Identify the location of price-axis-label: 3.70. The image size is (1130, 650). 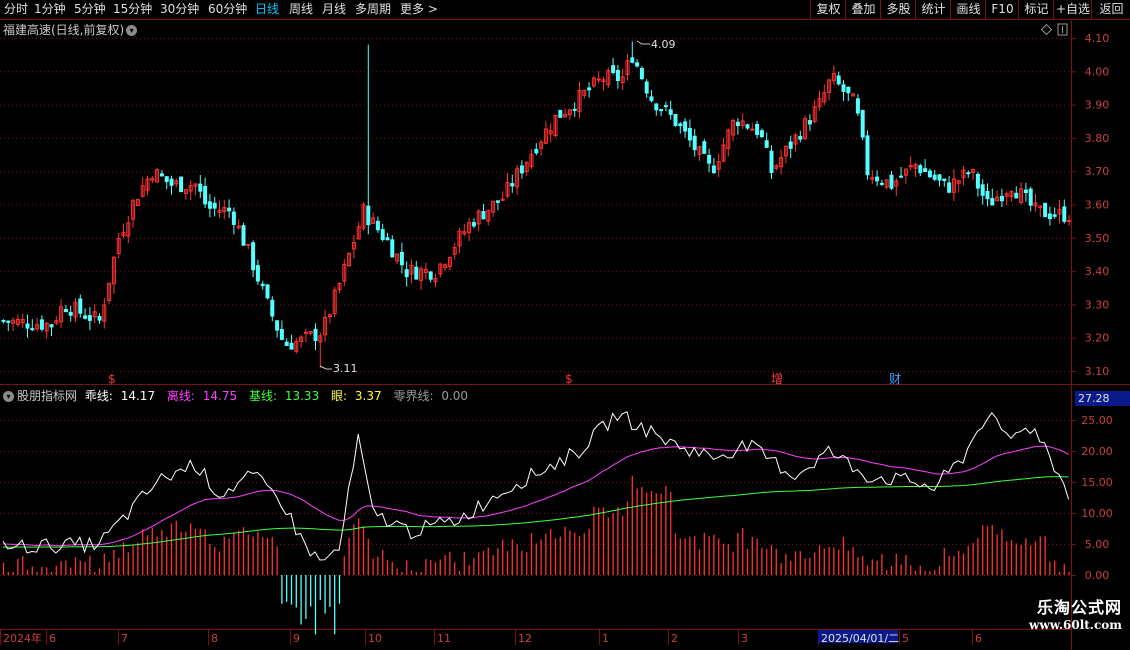
(1097, 171).